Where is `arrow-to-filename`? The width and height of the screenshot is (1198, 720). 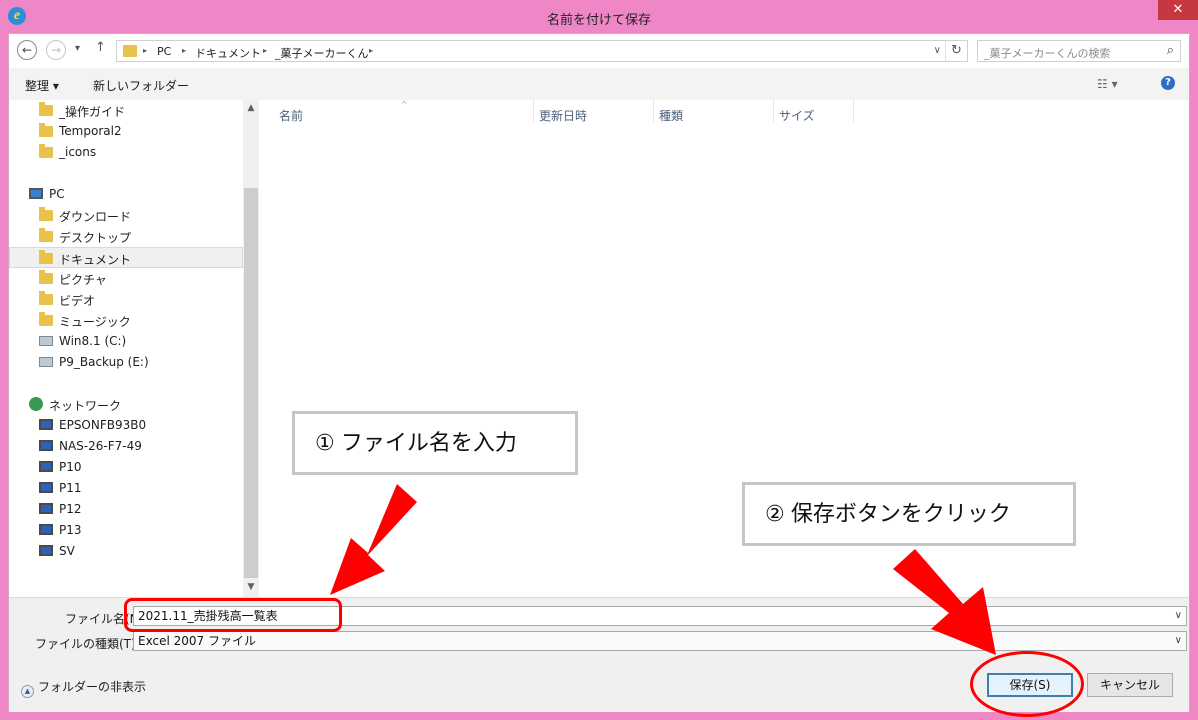 arrow-to-filename is located at coordinates (373, 539).